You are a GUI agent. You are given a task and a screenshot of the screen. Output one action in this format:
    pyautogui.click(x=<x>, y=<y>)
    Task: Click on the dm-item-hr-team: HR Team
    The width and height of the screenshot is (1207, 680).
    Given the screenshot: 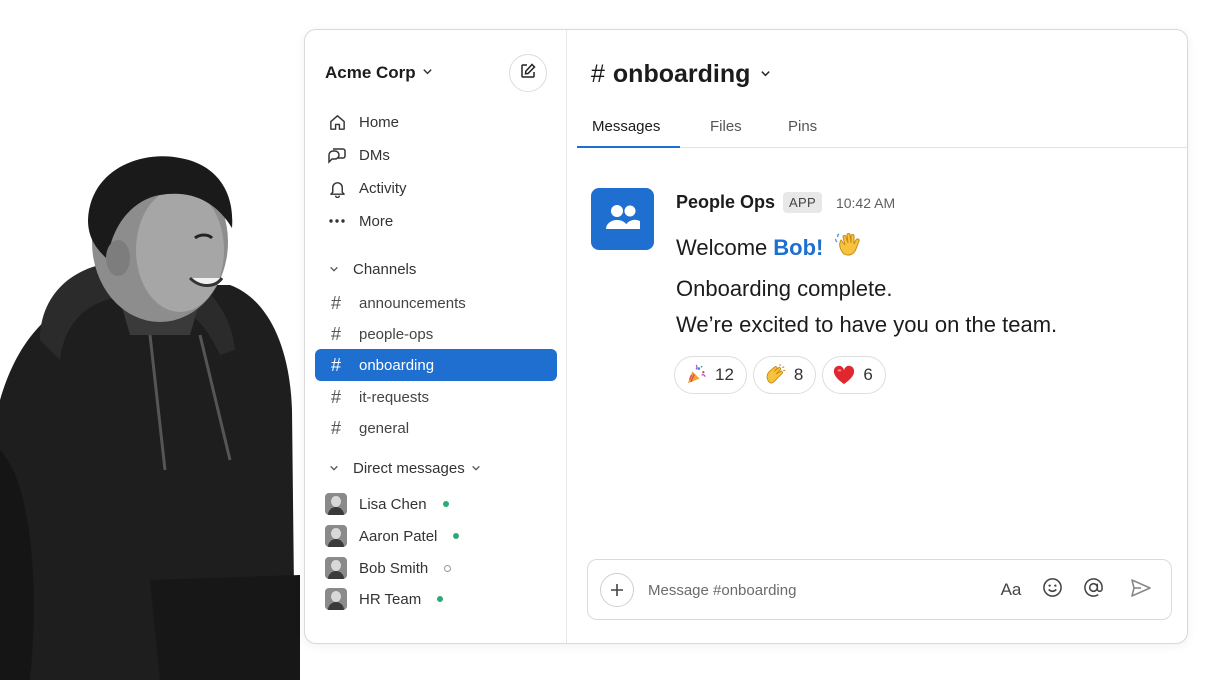 What is the action you would take?
    pyautogui.click(x=384, y=599)
    